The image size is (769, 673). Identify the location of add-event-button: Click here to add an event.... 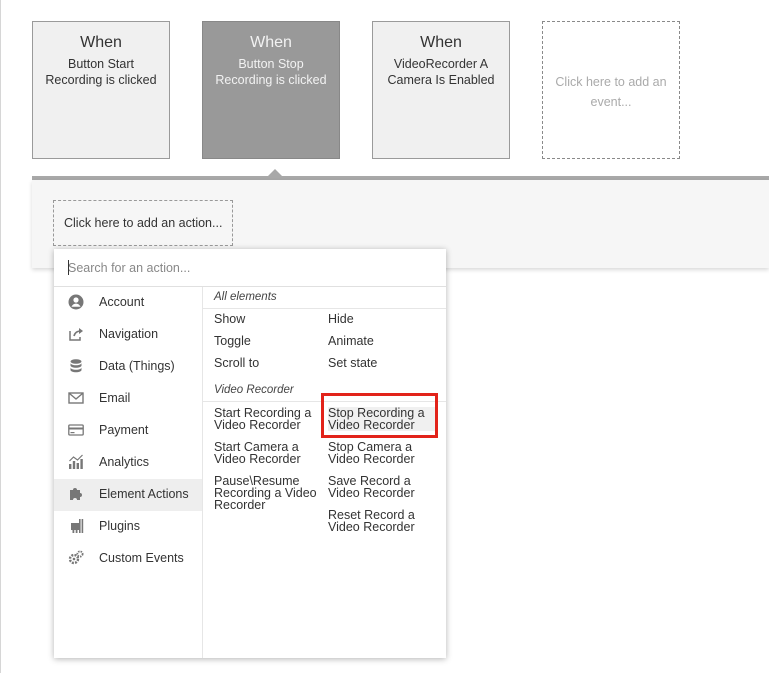
(611, 90).